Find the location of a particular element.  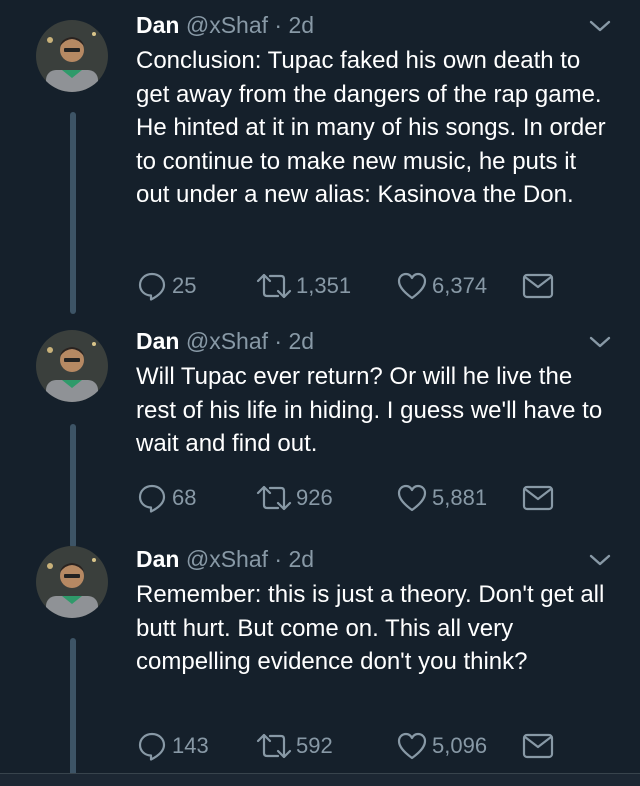

action-bar: 68 926 5,881 is located at coordinates (366, 498).